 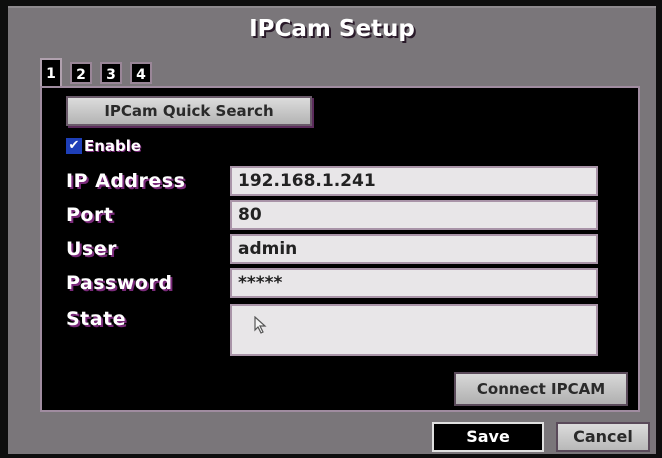 I want to click on enable-label: Enable, so click(x=113, y=146).